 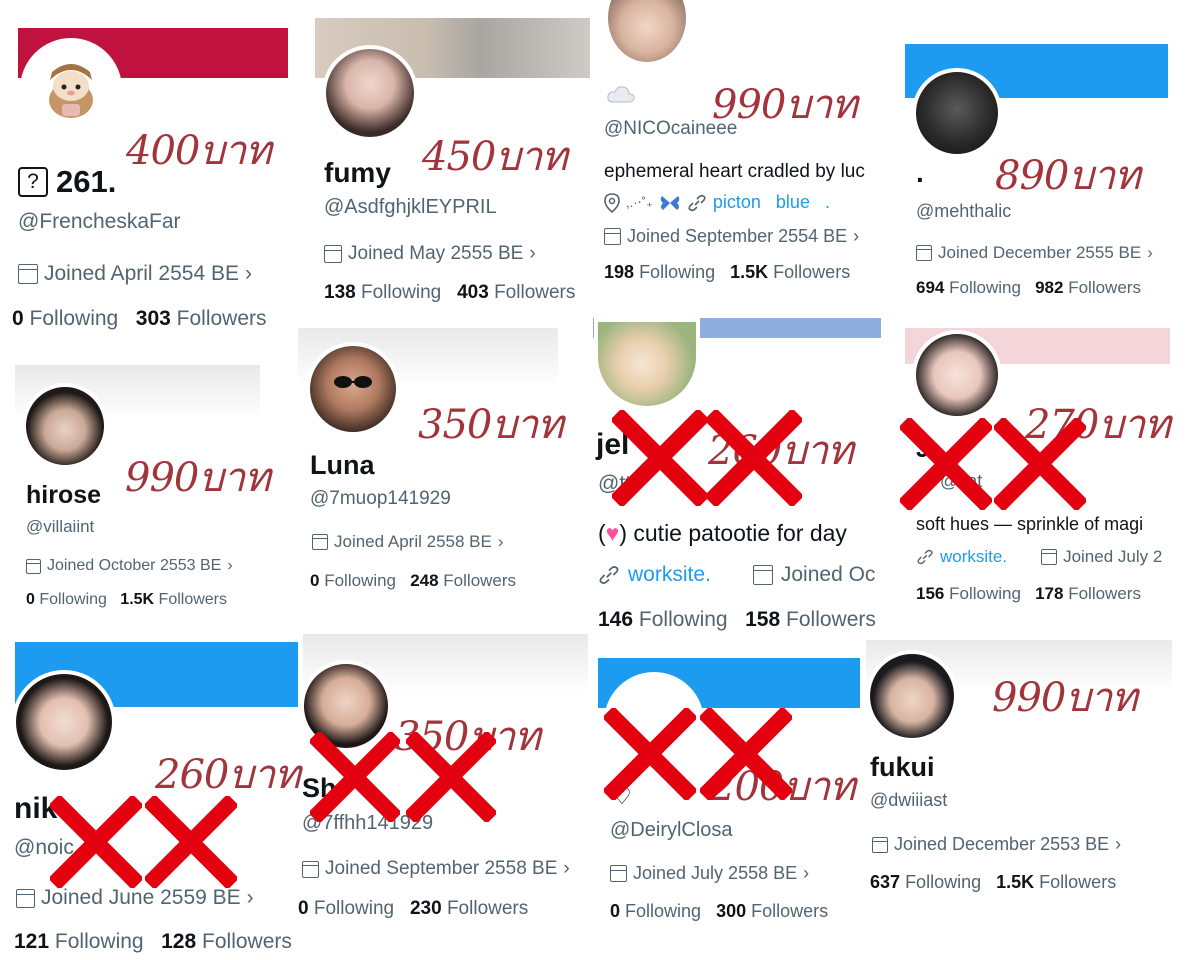 What do you see at coordinates (408, 542) in the screenshot?
I see `joined-date: Joined April 2558 BE ›` at bounding box center [408, 542].